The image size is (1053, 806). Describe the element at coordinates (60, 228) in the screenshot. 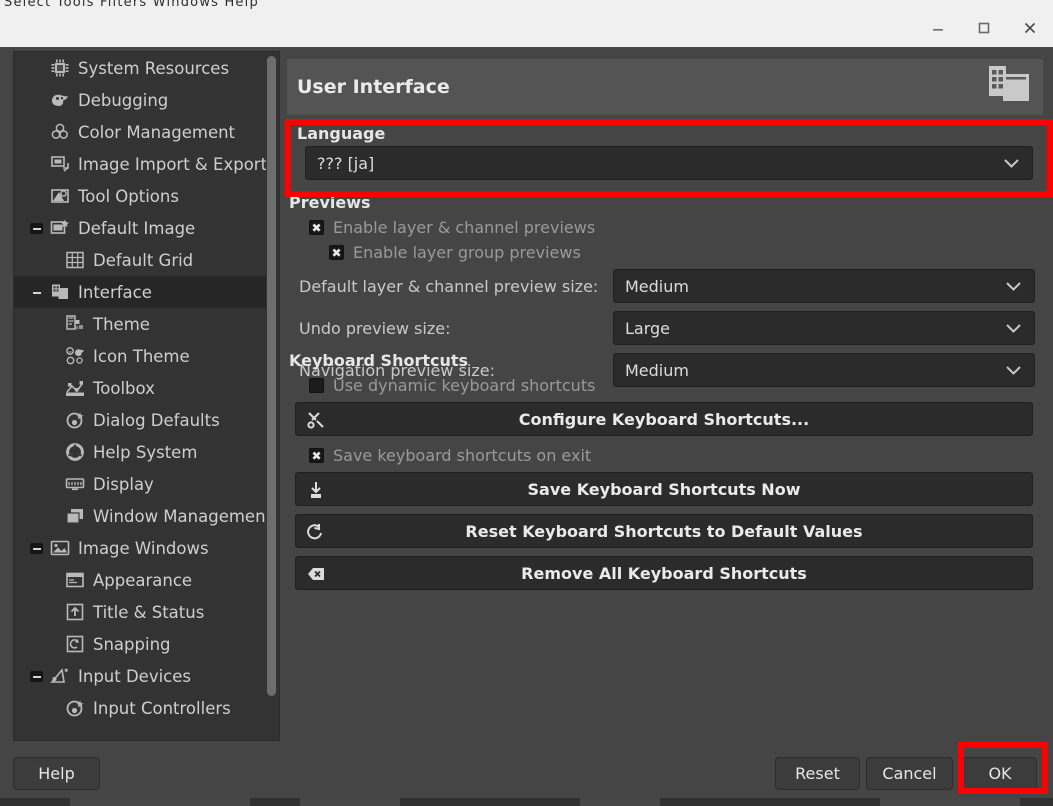

I see `default-image-icon` at that location.